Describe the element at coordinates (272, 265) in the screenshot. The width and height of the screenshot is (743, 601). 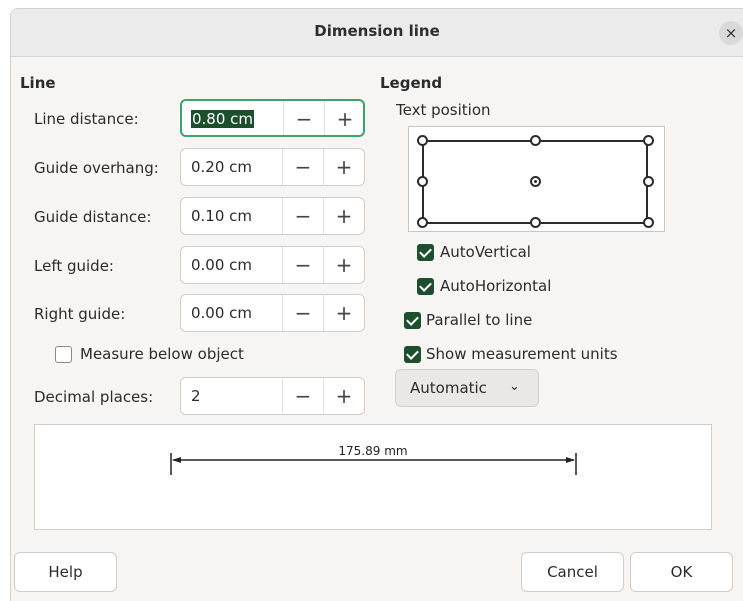
I see `left-guide-spinbox: 0.00 cm − +` at that location.